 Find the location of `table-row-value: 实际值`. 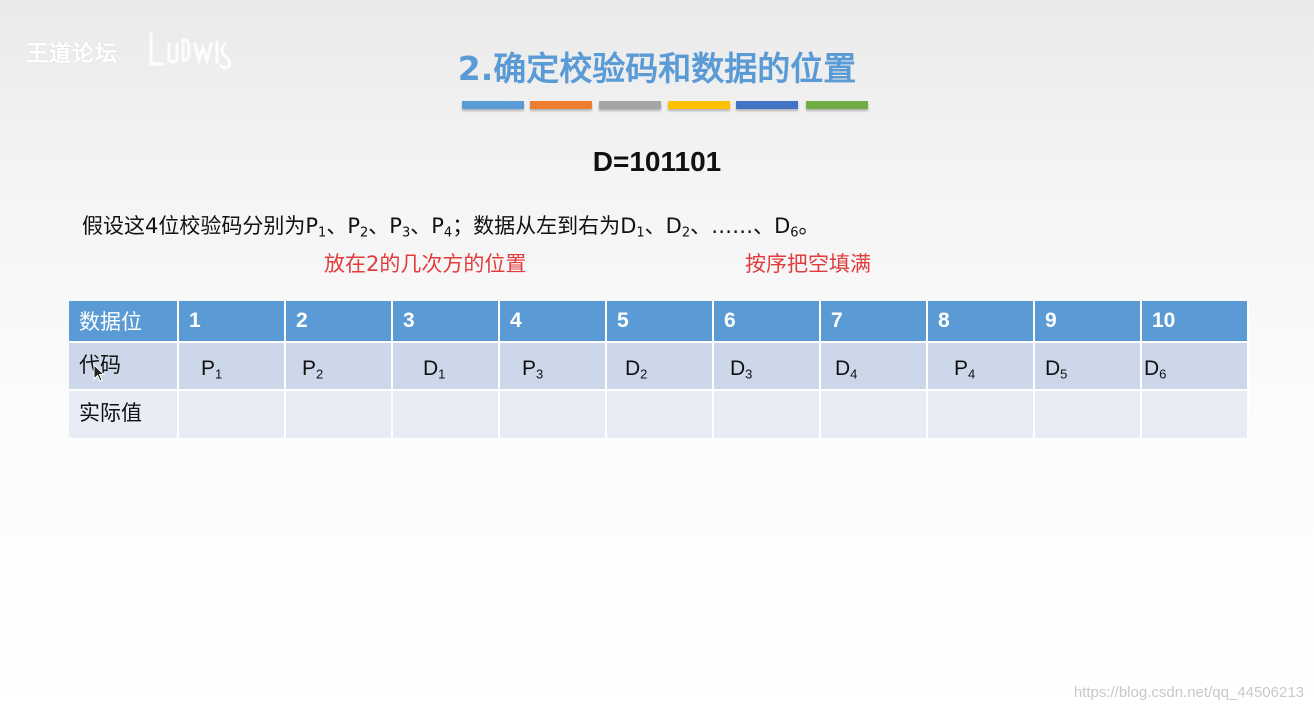

table-row-value: 实际值 is located at coordinates (659, 415).